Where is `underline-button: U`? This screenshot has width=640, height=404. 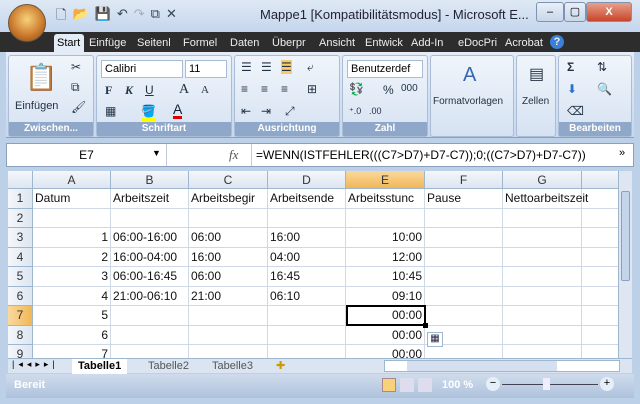 underline-button: U is located at coordinates (149, 90).